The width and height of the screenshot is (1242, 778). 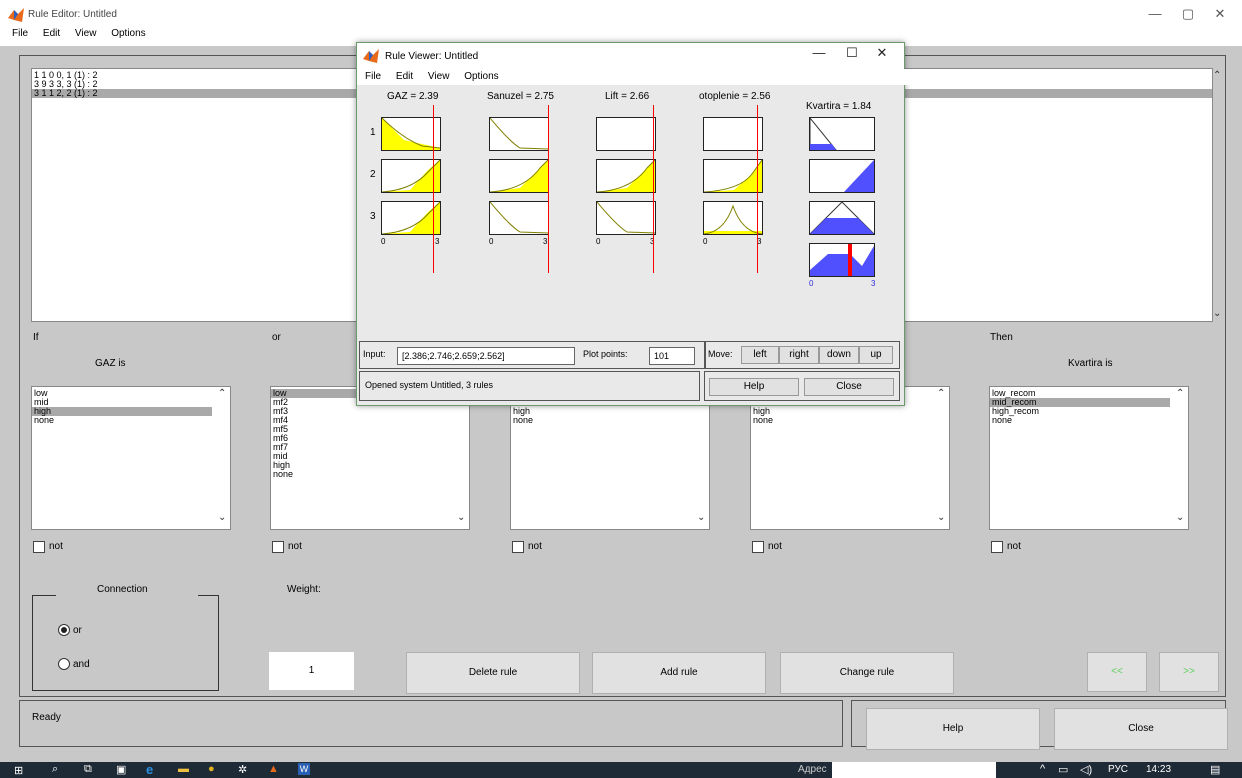 What do you see at coordinates (493, 673) in the screenshot?
I see `delete-rule-button: Delete rule` at bounding box center [493, 673].